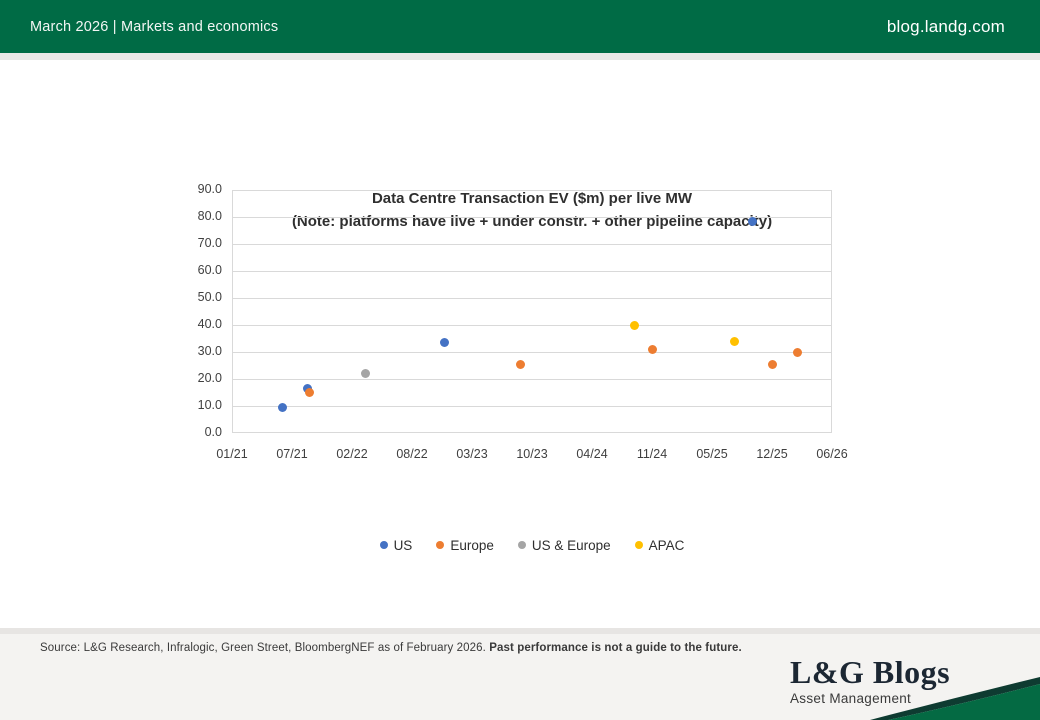  What do you see at coordinates (403, 545) in the screenshot?
I see `legend-label-us: US` at bounding box center [403, 545].